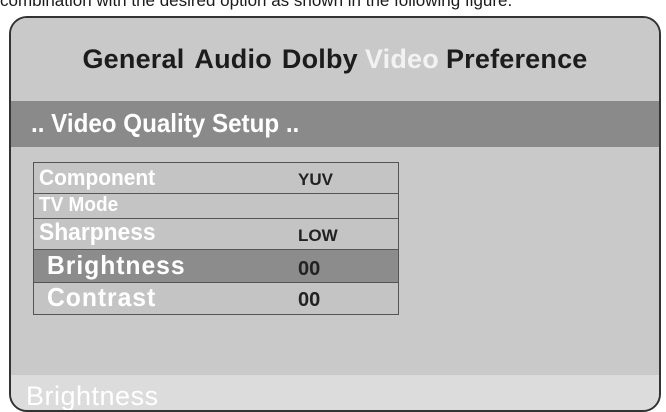 The image size is (666, 412). What do you see at coordinates (402, 59) in the screenshot?
I see `tab-video: Video` at bounding box center [402, 59].